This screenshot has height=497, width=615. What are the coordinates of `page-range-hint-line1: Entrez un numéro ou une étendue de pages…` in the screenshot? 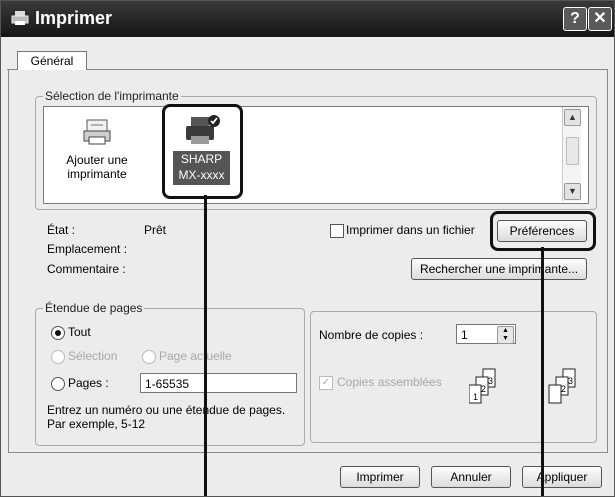 It's located at (166, 410).